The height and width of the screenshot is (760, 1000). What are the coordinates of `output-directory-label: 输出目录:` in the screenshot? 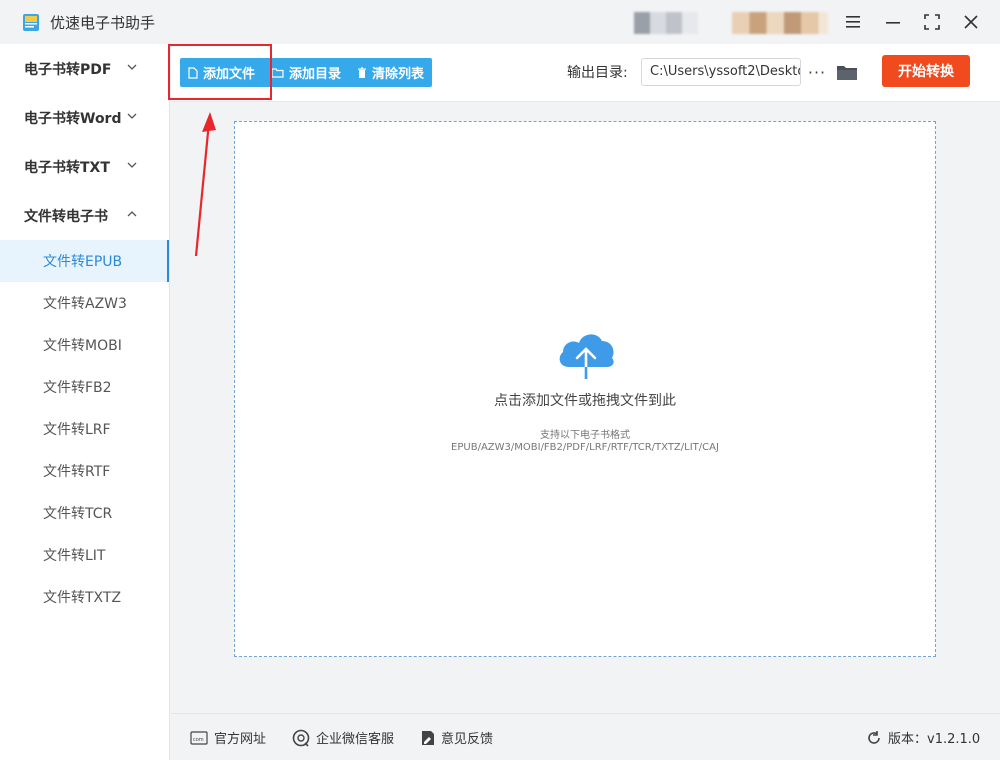 It's located at (597, 73).